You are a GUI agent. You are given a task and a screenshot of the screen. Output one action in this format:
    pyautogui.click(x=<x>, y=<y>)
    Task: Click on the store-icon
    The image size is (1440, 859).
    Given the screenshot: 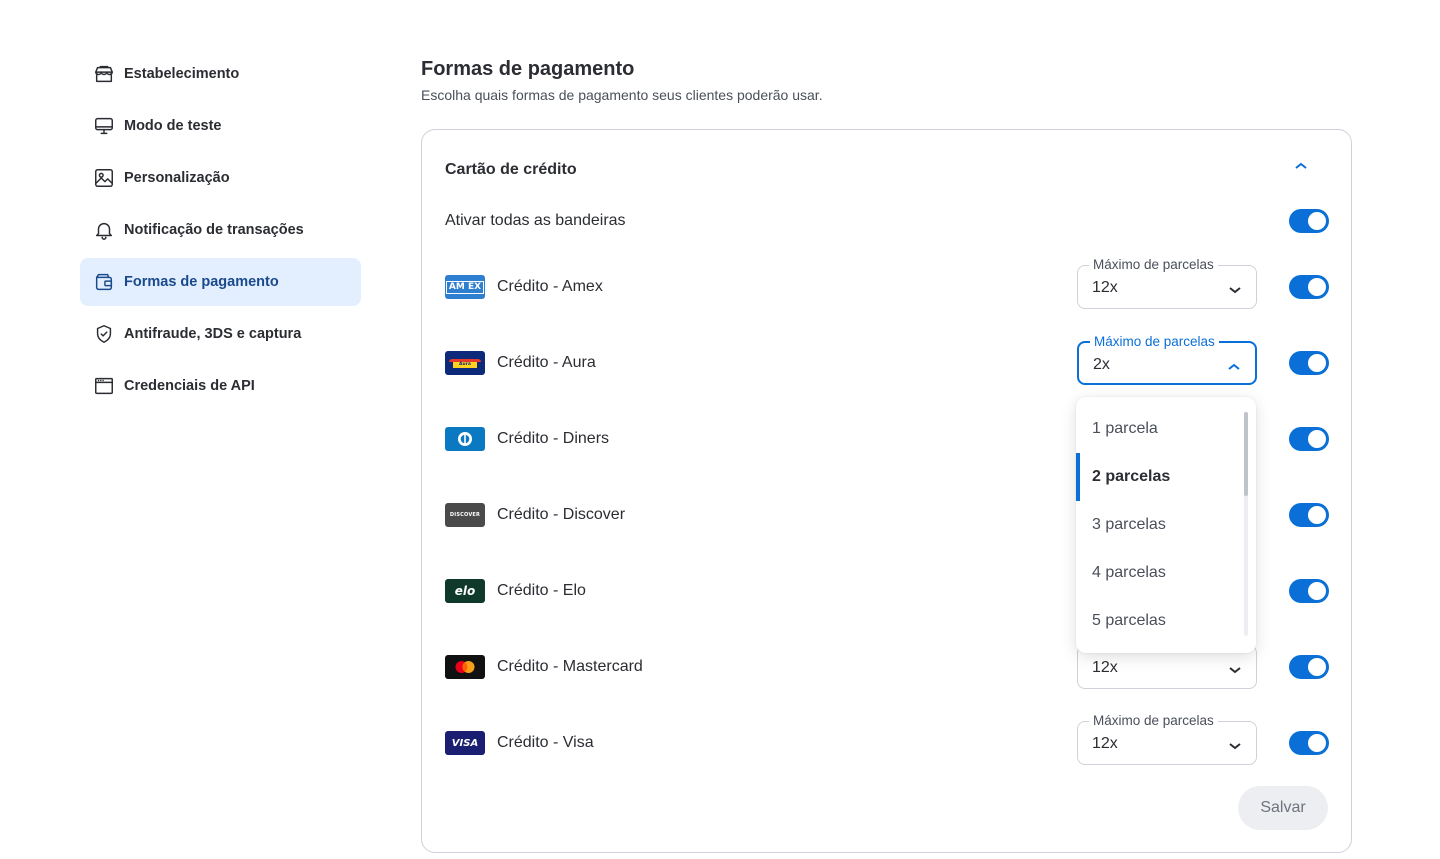 What is the action you would take?
    pyautogui.click(x=104, y=74)
    